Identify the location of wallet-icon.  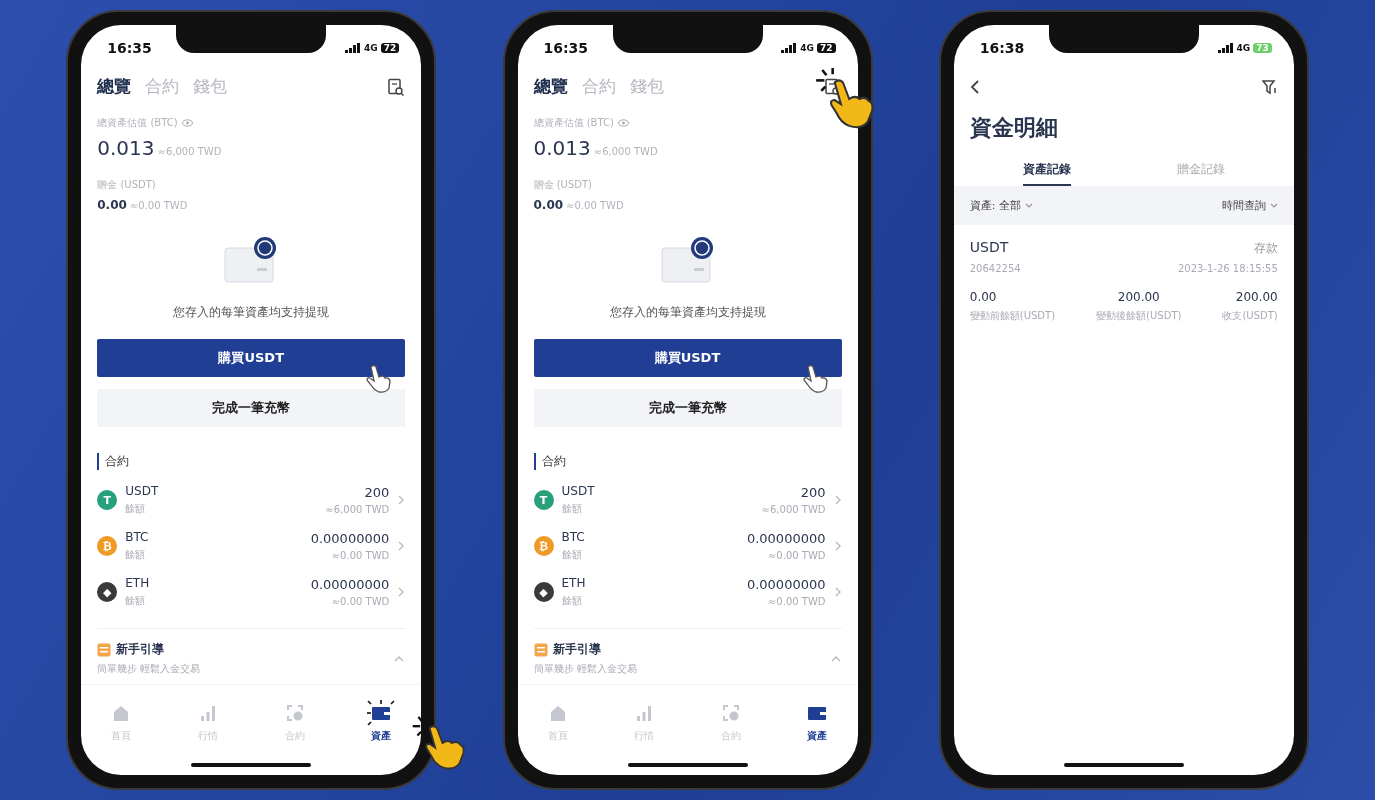
(381, 713).